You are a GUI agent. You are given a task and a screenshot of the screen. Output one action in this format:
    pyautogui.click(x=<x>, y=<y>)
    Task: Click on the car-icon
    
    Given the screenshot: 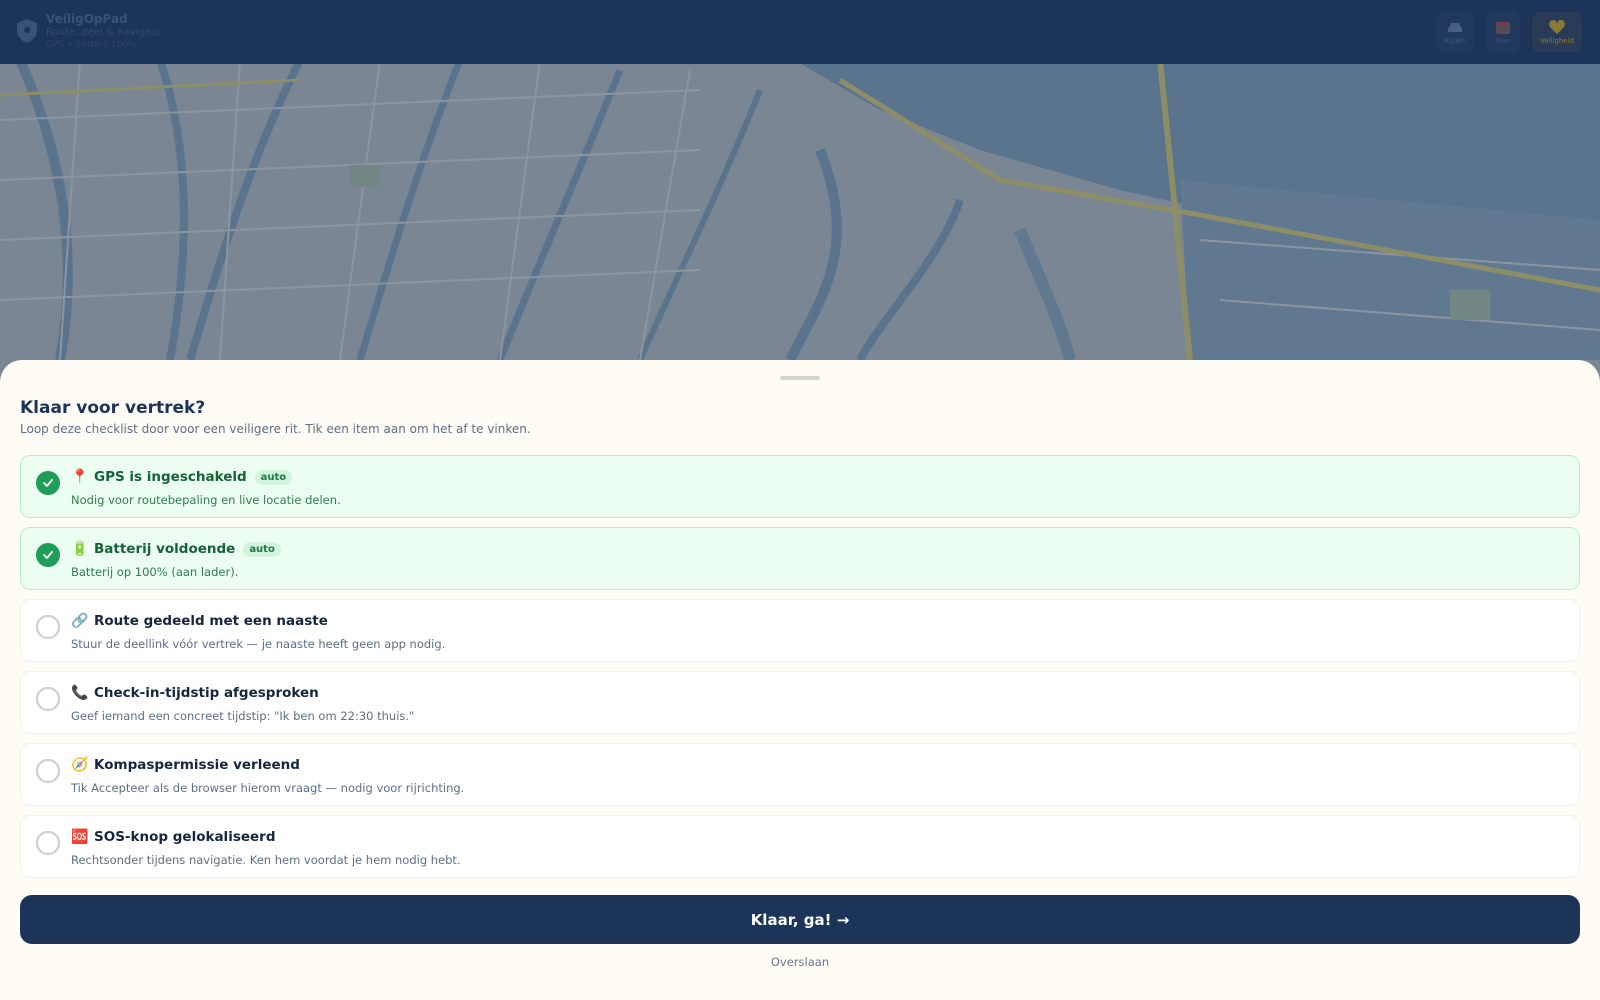 What is the action you would take?
    pyautogui.click(x=1455, y=27)
    